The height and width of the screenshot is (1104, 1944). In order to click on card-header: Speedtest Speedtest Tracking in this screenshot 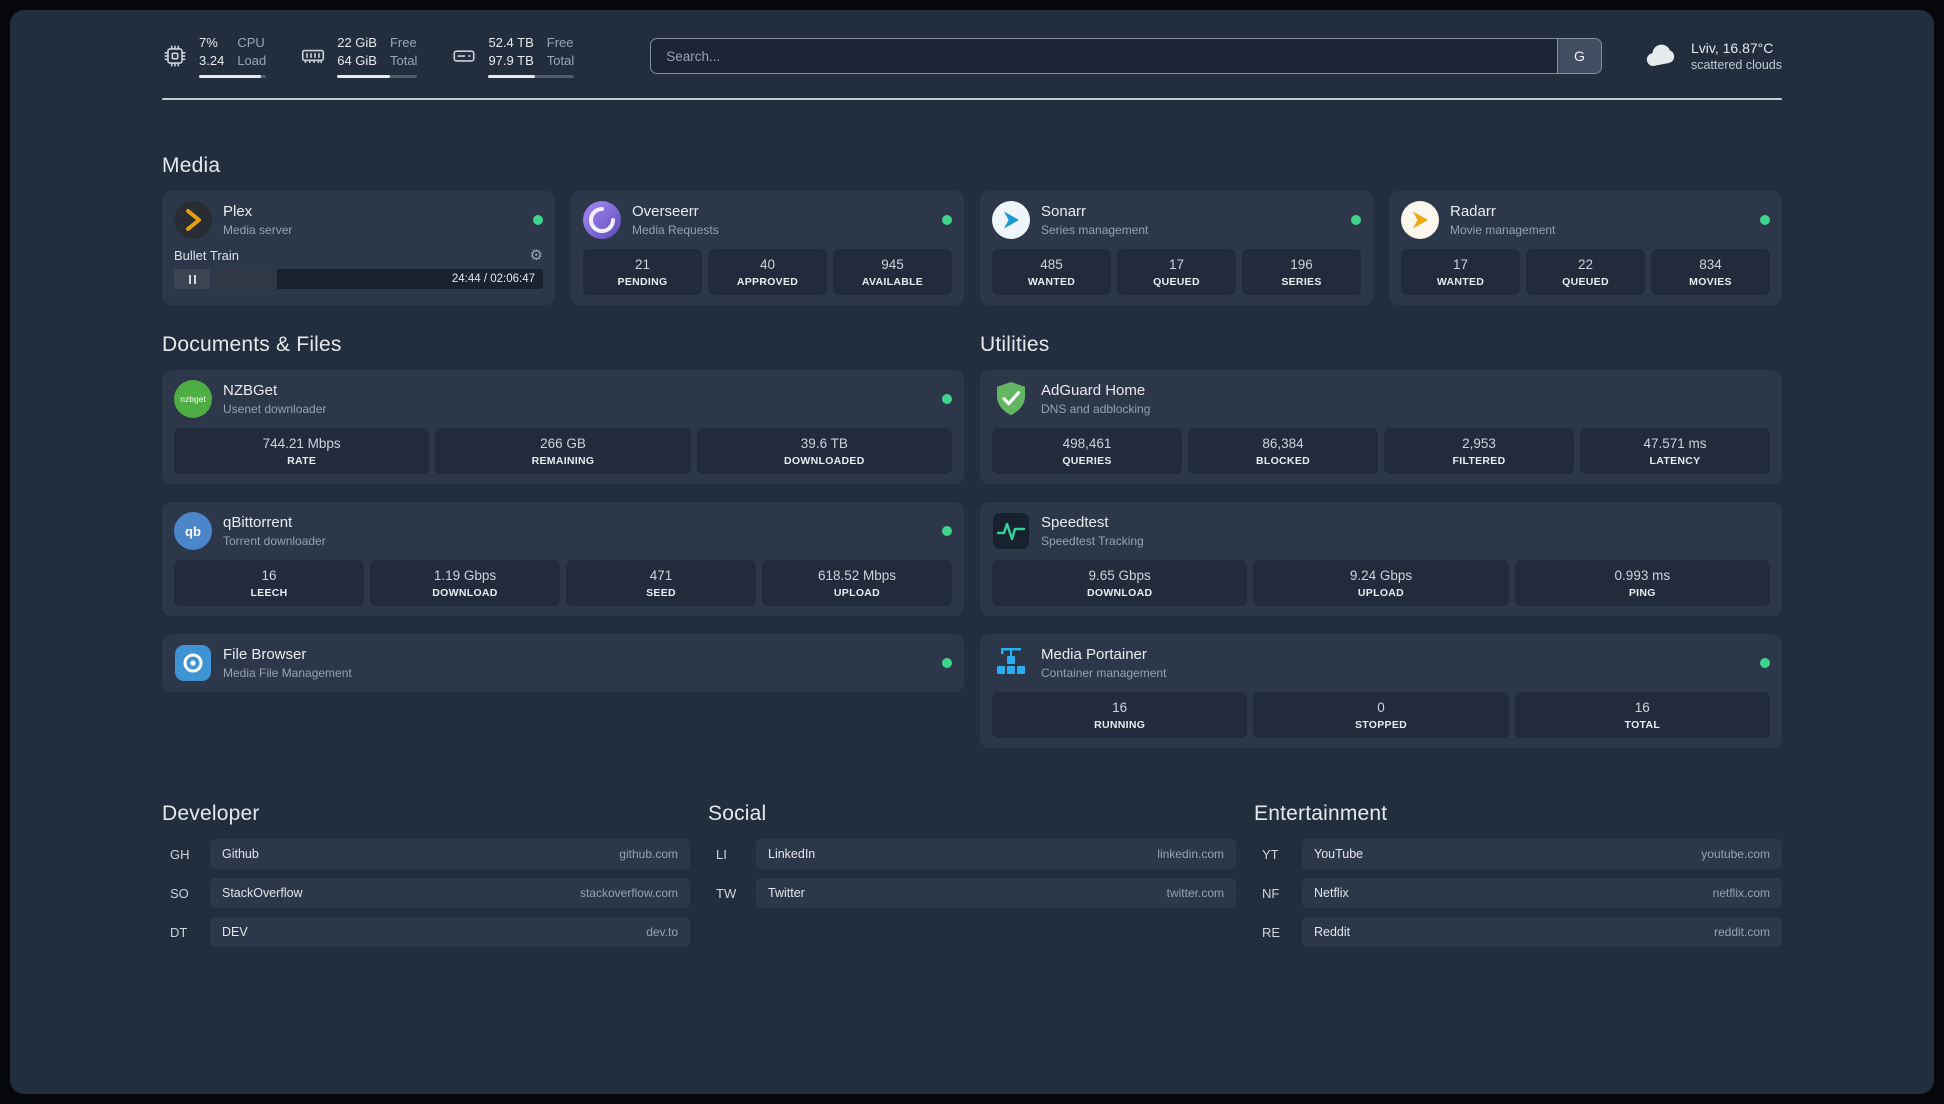, I will do `click(1381, 531)`.